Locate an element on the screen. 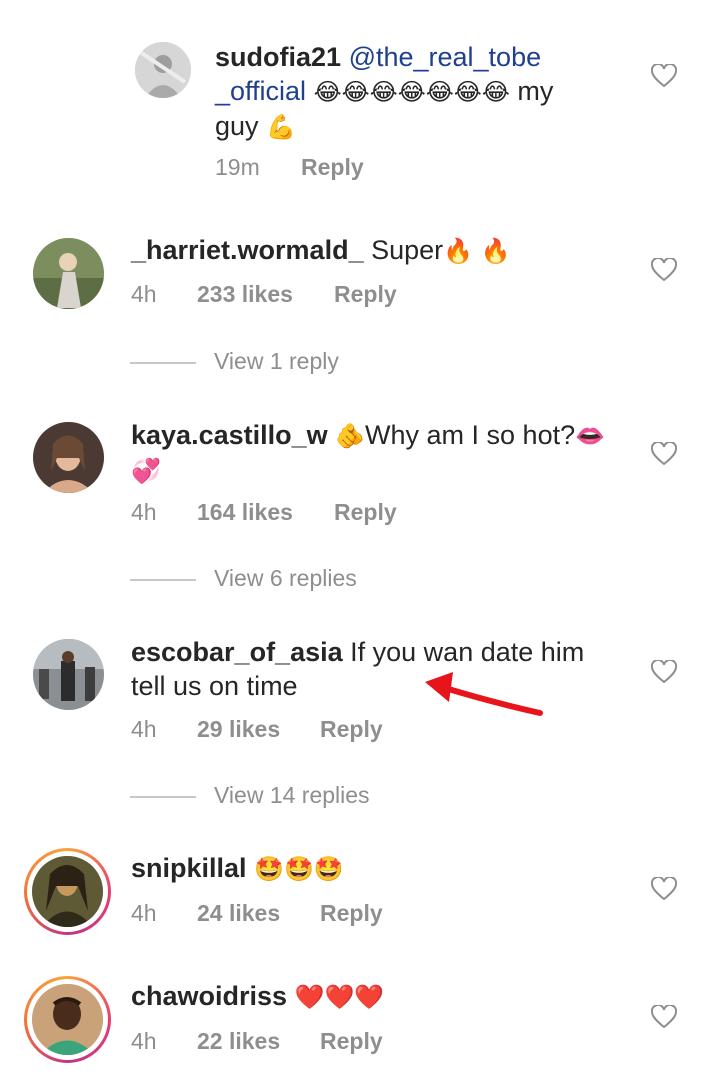  view-replies-label: View 1 reply is located at coordinates (276, 361).